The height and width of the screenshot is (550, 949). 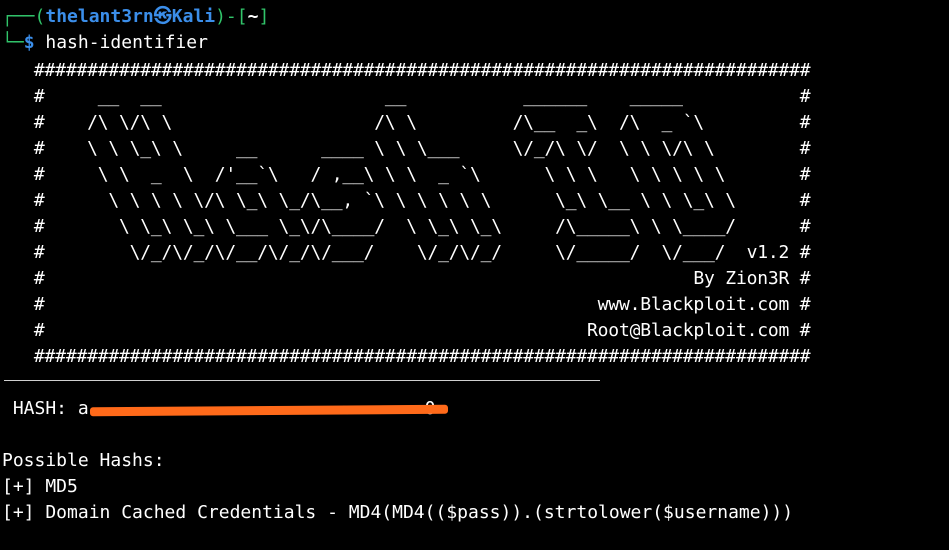 What do you see at coordinates (231, 16) in the screenshot?
I see `prompt-frame-mid: )-[` at bounding box center [231, 16].